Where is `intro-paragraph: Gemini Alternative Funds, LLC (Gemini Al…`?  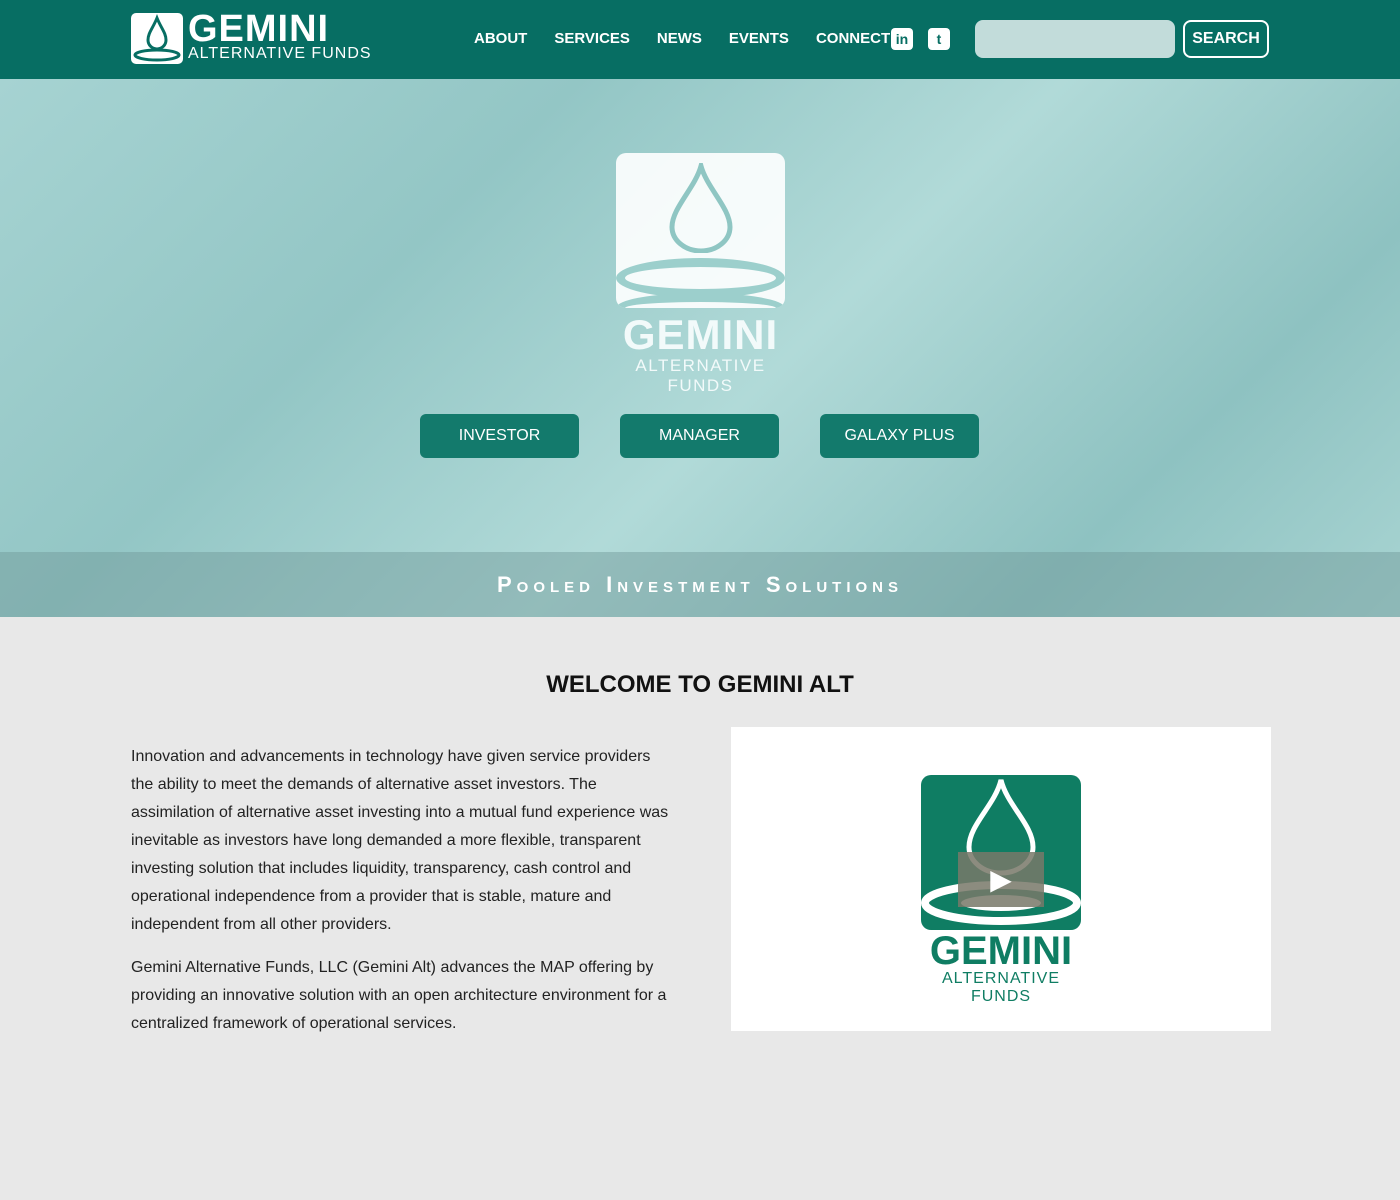
intro-paragraph: Gemini Alternative Funds, LLC (Gemini Al… is located at coordinates (399, 995).